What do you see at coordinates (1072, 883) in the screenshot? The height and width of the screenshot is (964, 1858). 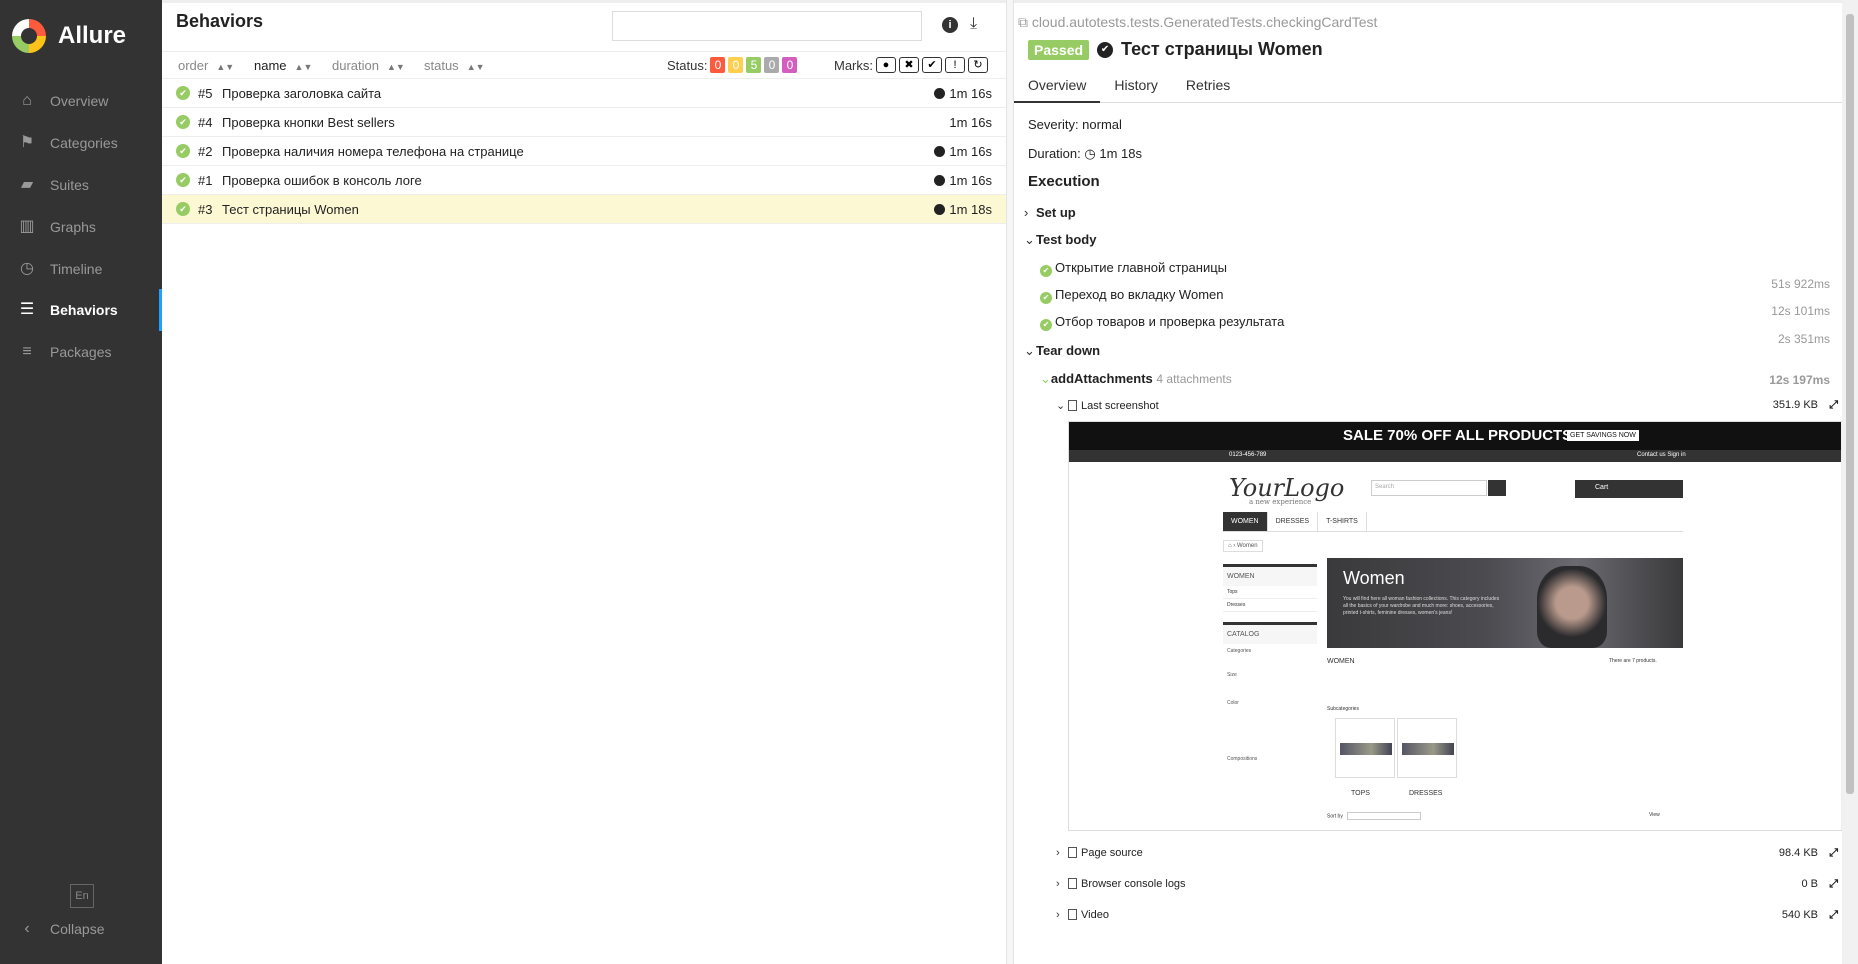 I see `text-file-icon` at bounding box center [1072, 883].